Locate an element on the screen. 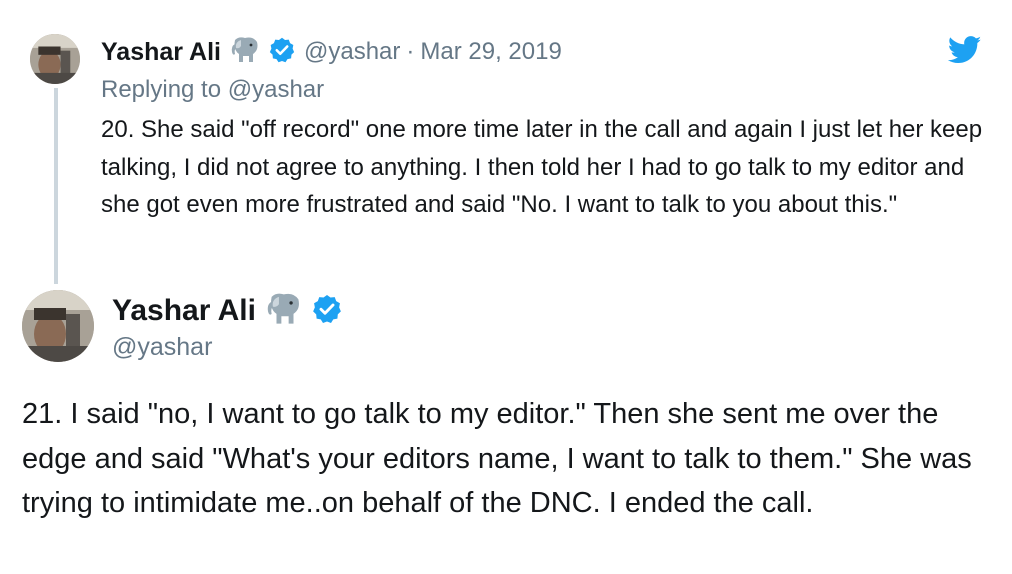 This screenshot has height=574, width=1012. tweet2-handle: @yashar is located at coordinates (162, 347).